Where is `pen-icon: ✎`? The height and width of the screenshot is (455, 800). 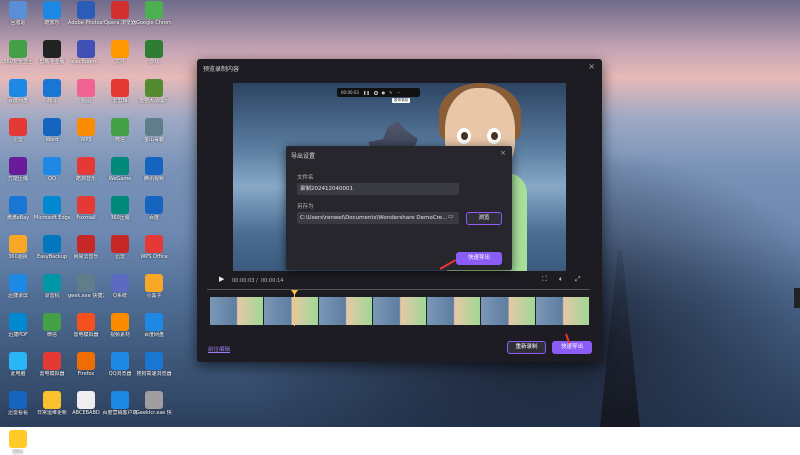
pen-icon: ✎ is located at coordinates (390, 92).